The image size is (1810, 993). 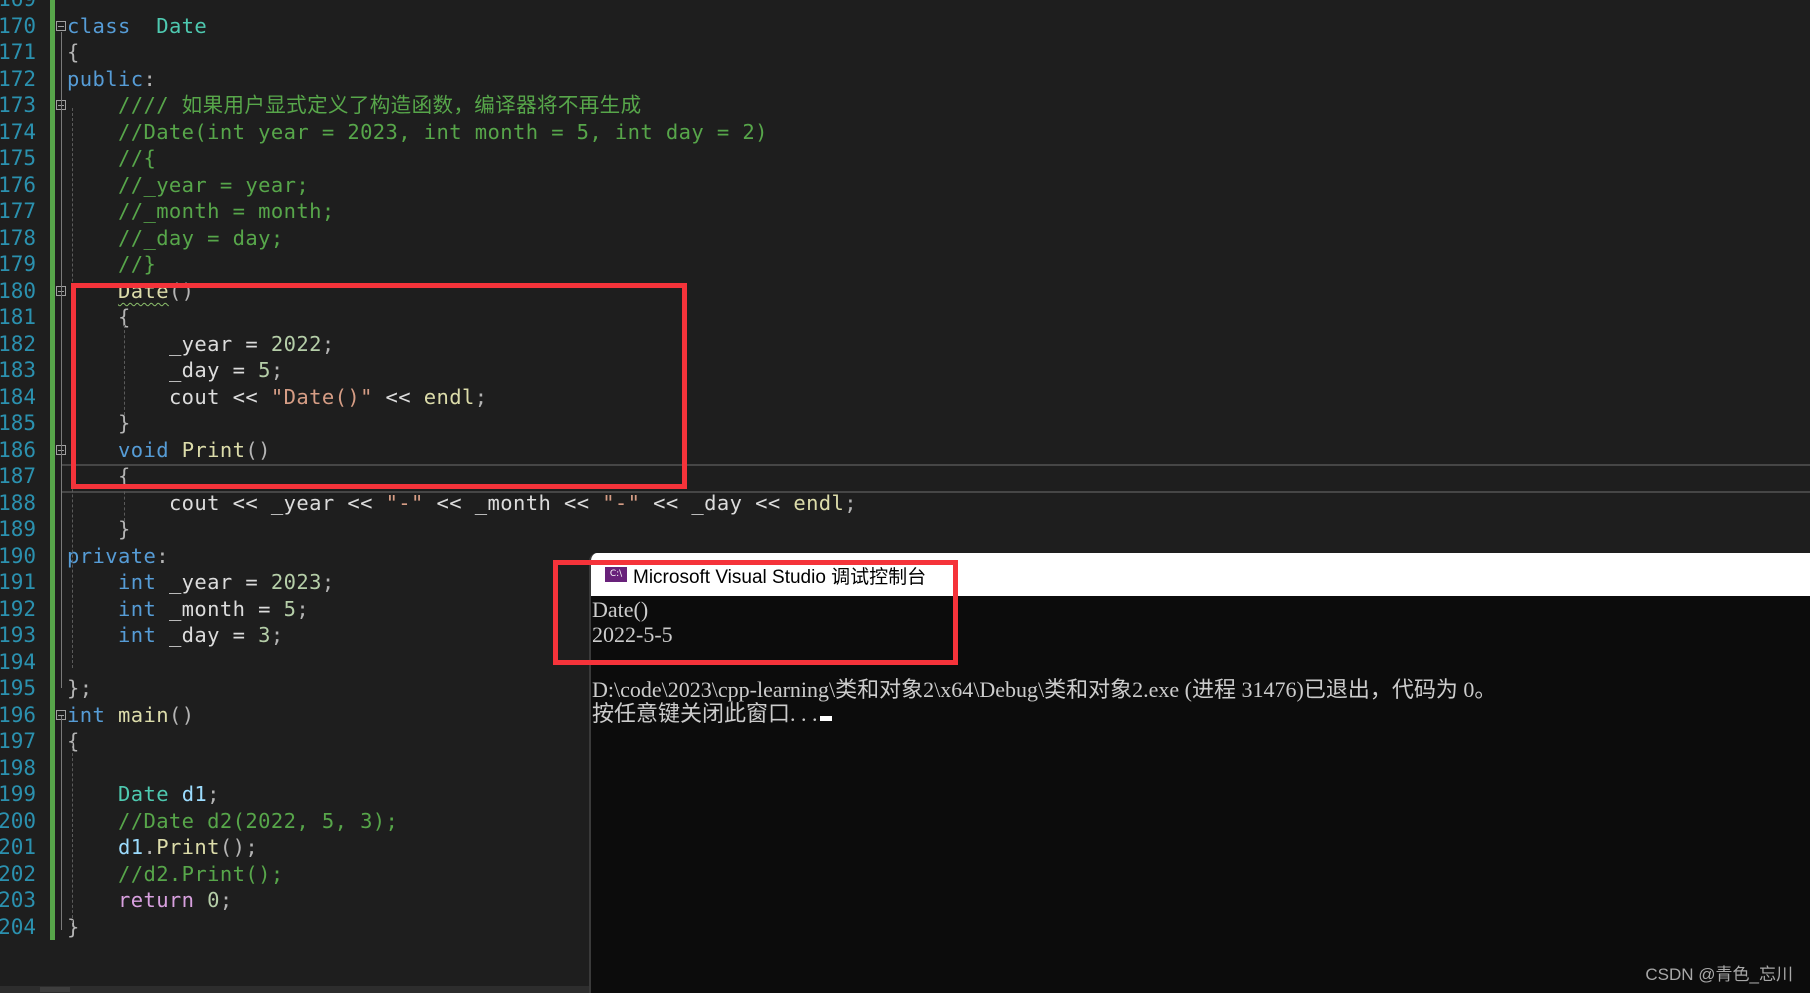 What do you see at coordinates (18, 131) in the screenshot?
I see `line-number: 174` at bounding box center [18, 131].